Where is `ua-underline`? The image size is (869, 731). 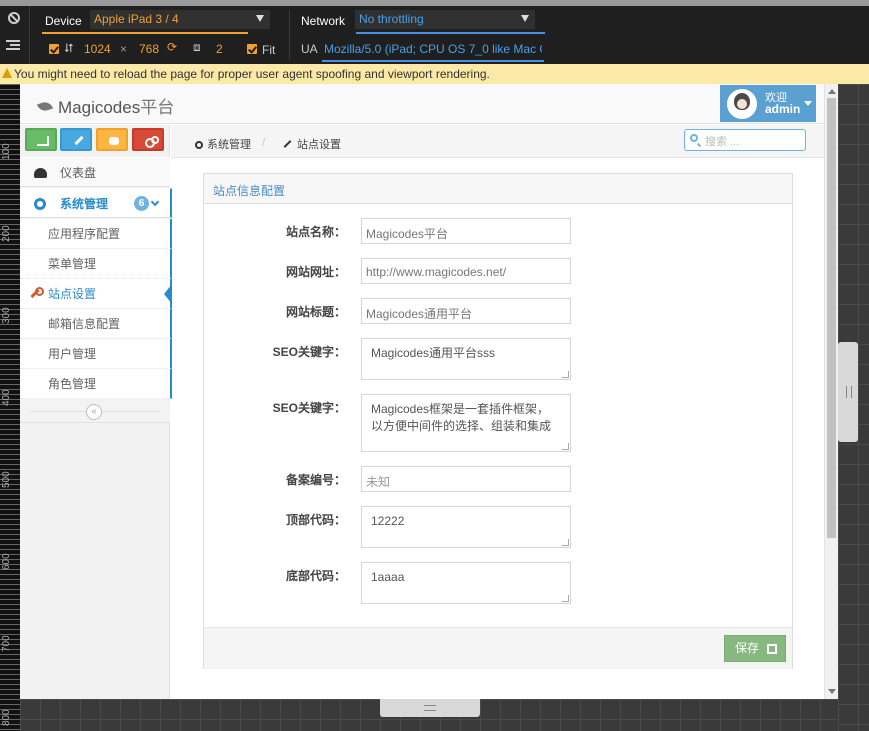 ua-underline is located at coordinates (433, 61).